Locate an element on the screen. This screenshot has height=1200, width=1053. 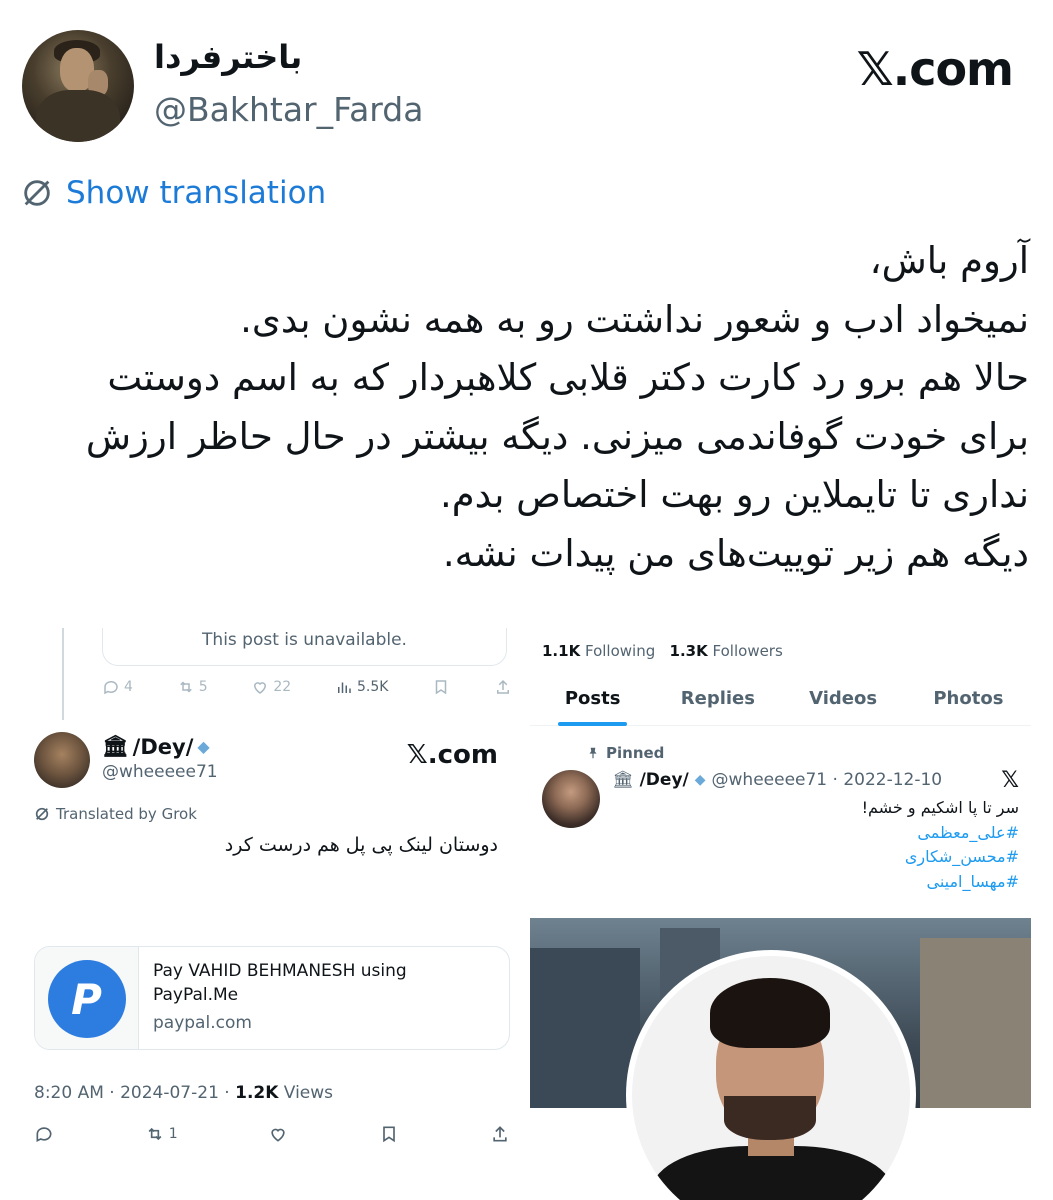
hashtag-link: #محسن_شکاری is located at coordinates (940, 857).